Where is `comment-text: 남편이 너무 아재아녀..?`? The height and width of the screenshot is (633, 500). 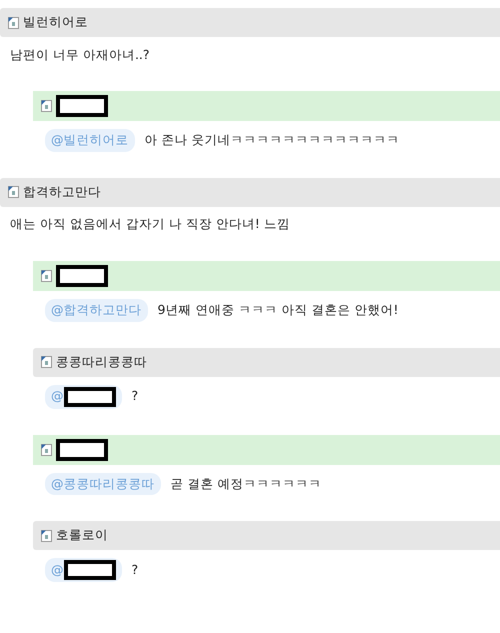
comment-text: 남편이 너무 아재아녀..? is located at coordinates (80, 55).